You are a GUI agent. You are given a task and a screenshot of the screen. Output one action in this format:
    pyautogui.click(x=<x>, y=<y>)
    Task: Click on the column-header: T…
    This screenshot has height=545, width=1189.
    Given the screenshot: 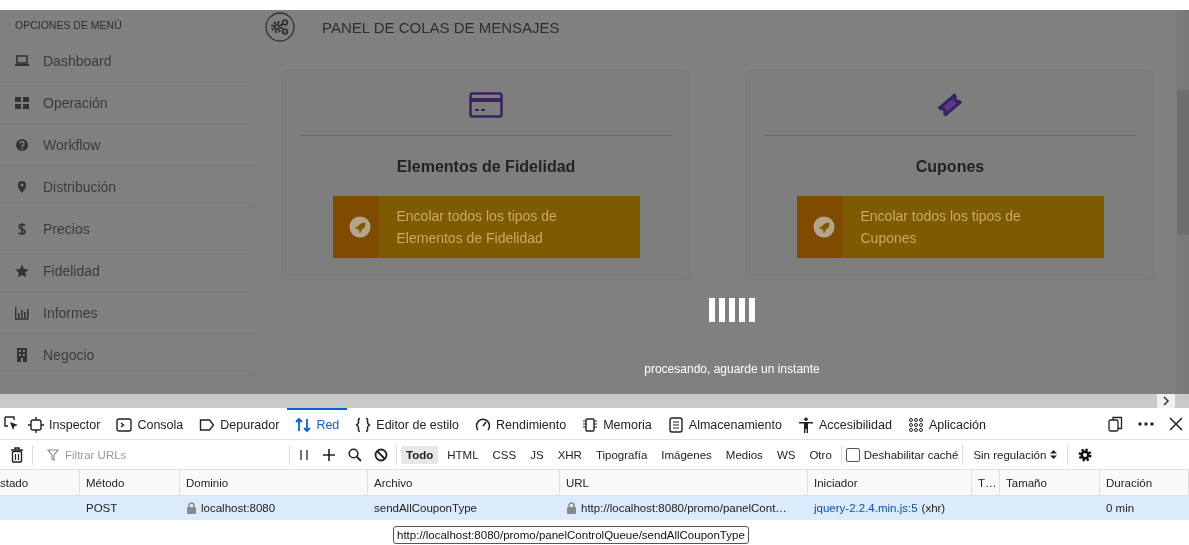 What is the action you would take?
    pyautogui.click(x=986, y=482)
    